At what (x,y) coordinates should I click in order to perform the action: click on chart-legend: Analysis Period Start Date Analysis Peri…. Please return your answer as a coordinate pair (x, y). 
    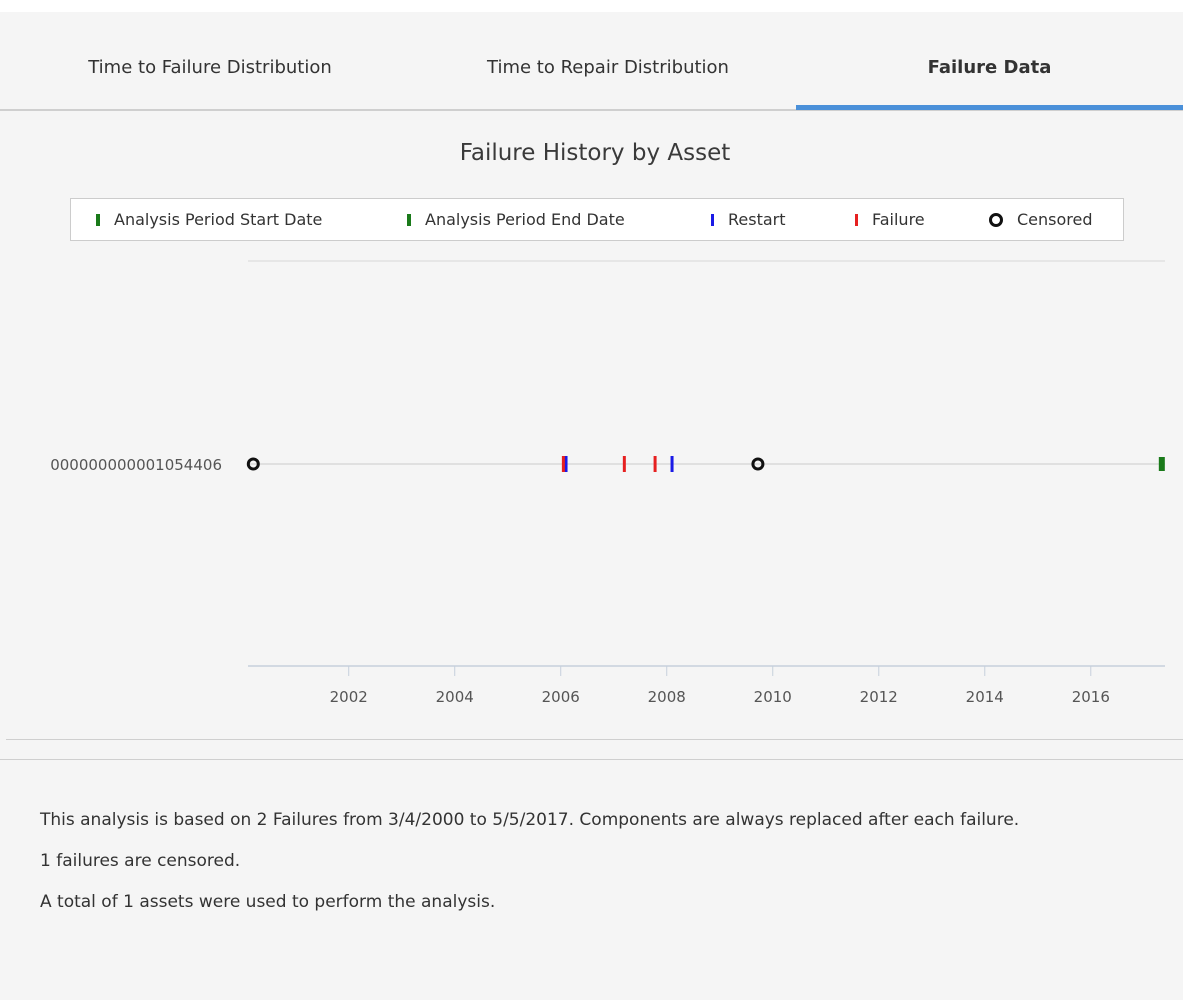
    Looking at the image, I should click on (597, 219).